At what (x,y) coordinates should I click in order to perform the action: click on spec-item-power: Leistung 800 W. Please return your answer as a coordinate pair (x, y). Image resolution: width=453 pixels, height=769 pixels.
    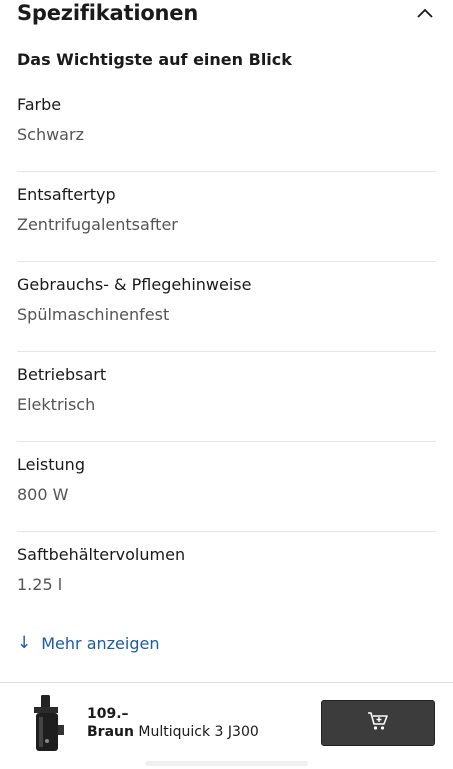
    Looking at the image, I should click on (226, 487).